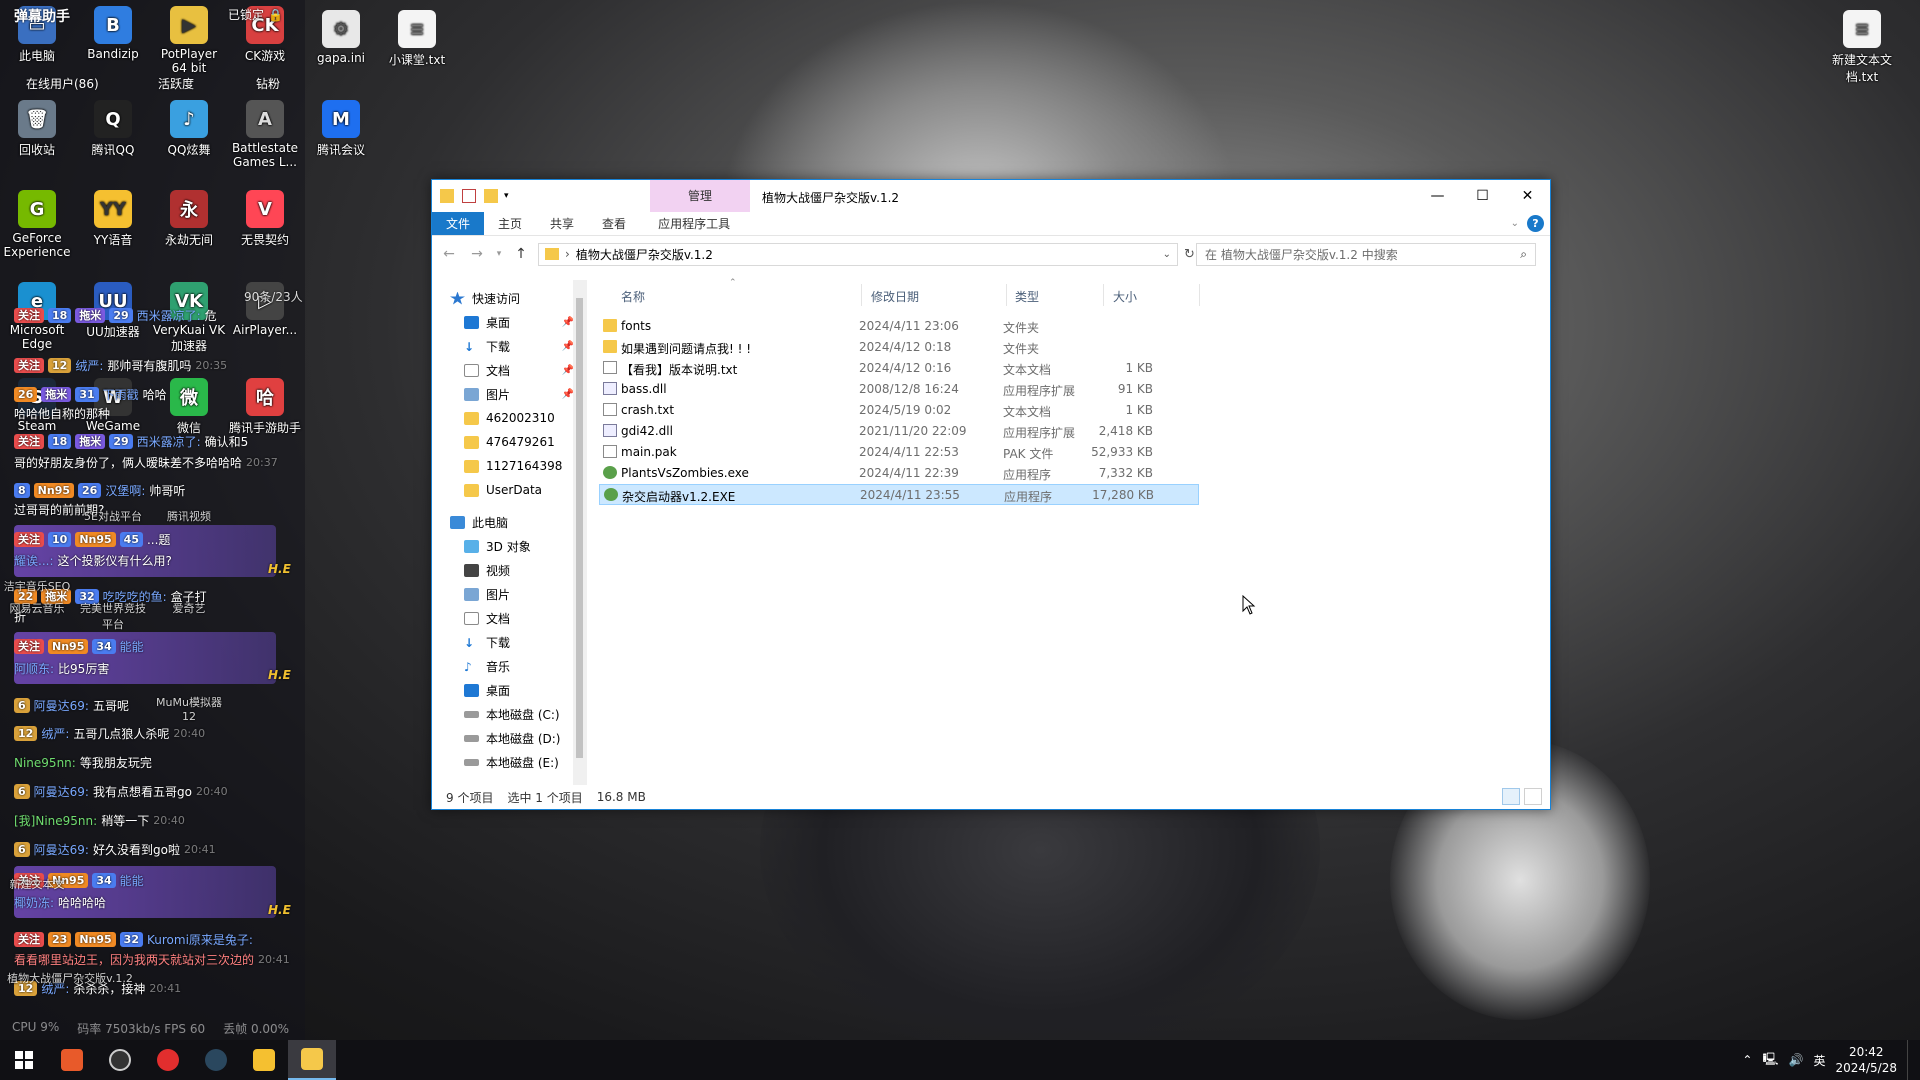  I want to click on file-row: crash.txt 2024/5/19 0:02 文本文档 1 KB, so click(899, 410).